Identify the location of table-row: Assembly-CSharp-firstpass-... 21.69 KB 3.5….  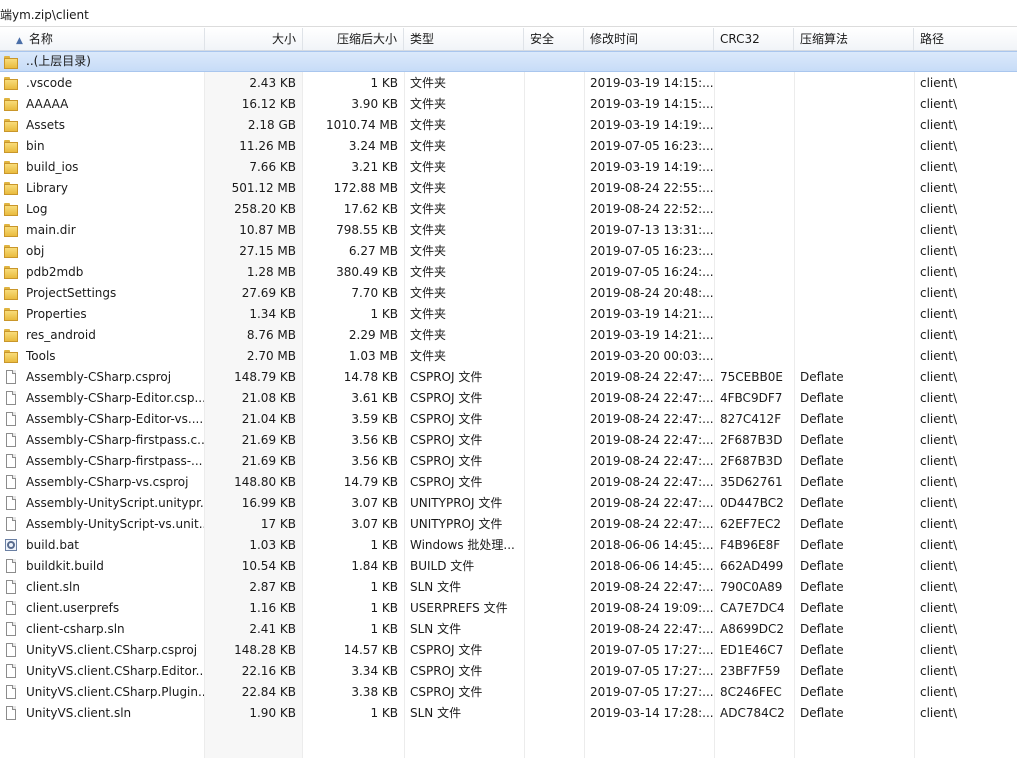
(508, 461).